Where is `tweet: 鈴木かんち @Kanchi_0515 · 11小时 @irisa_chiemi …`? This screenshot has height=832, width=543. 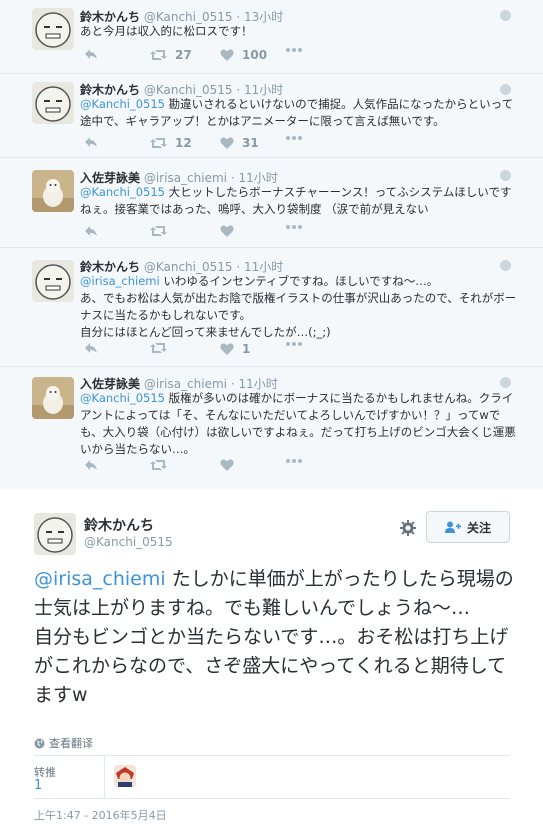
tweet: 鈴木かんち @Kanchi_0515 · 11小时 @irisa_chiemi … is located at coordinates (271, 307).